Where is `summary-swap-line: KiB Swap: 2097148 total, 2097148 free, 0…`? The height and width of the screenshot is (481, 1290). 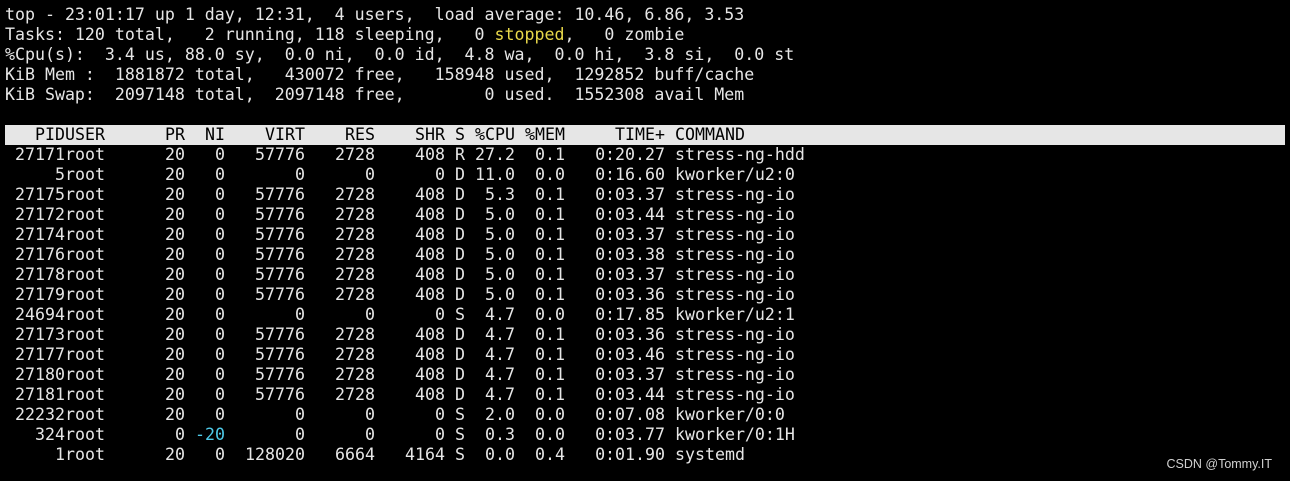
summary-swap-line: KiB Swap: 2097148 total, 2097148 free, 0… is located at coordinates (375, 94).